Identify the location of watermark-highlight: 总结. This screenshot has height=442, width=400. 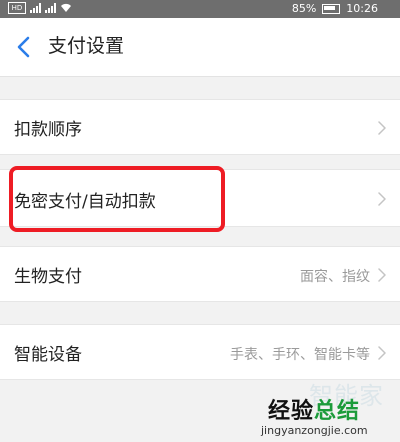
(337, 411).